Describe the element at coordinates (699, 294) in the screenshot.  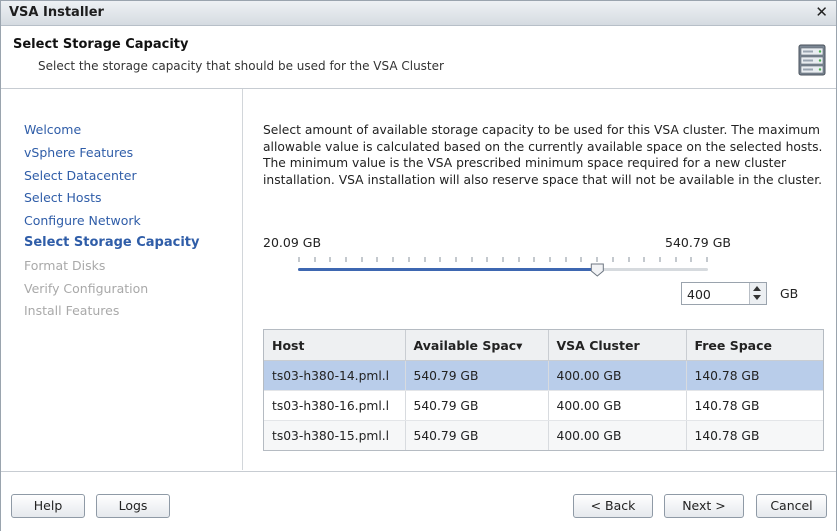
I see `capacity-value: 400` at that location.